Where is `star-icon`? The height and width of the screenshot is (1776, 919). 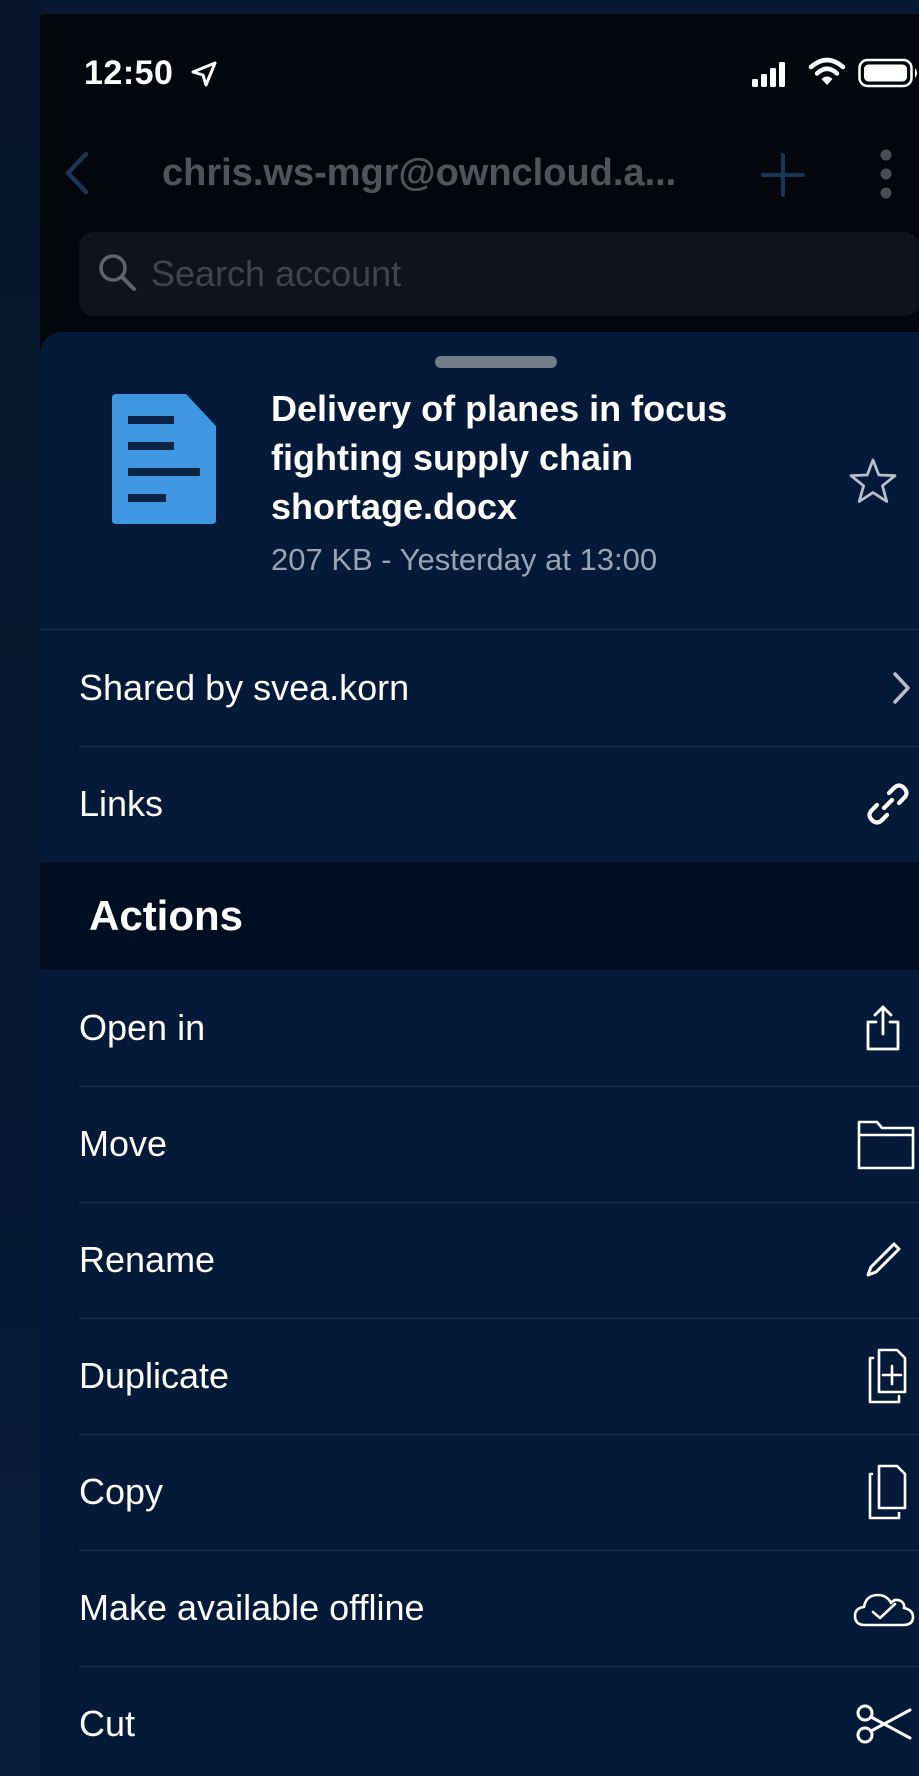 star-icon is located at coordinates (873, 482).